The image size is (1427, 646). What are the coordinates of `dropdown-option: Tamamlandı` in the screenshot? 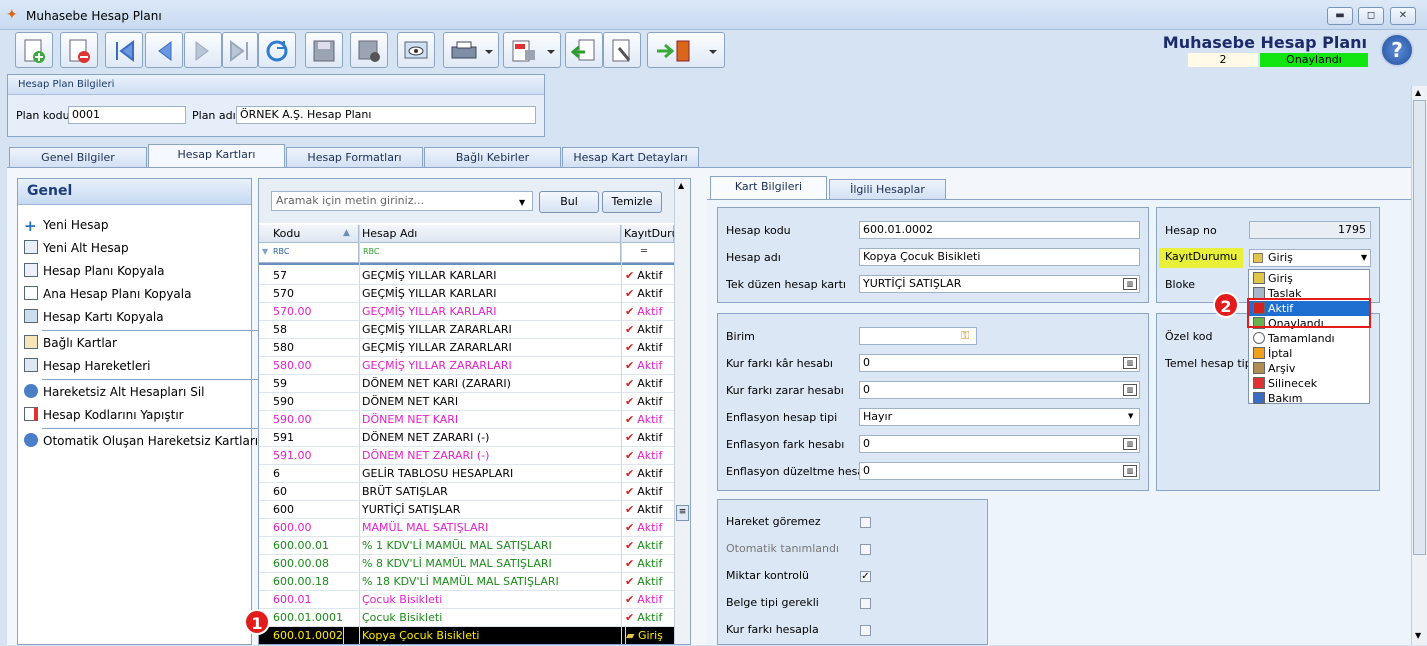 It's located at (1311, 338).